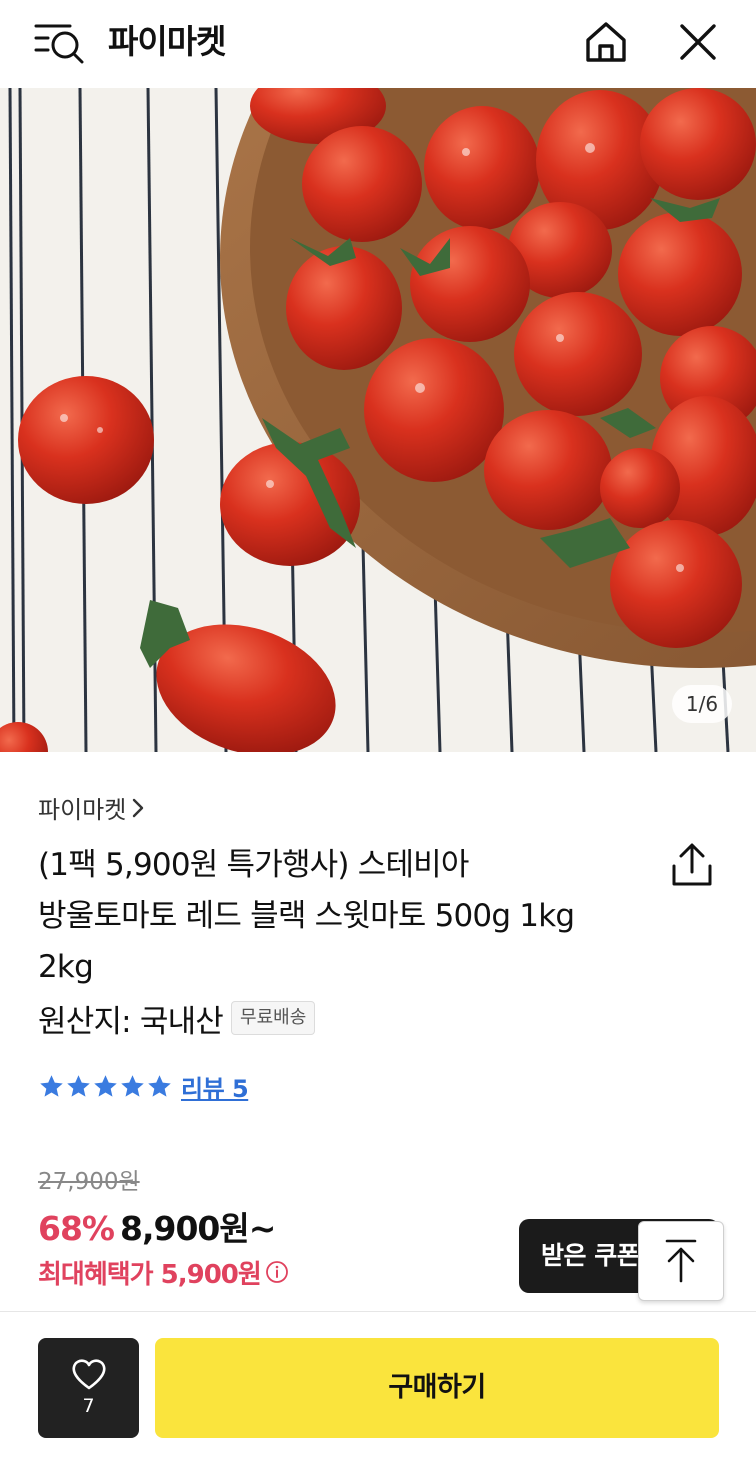  What do you see at coordinates (88, 1406) in the screenshot?
I see `like-count: 7` at bounding box center [88, 1406].